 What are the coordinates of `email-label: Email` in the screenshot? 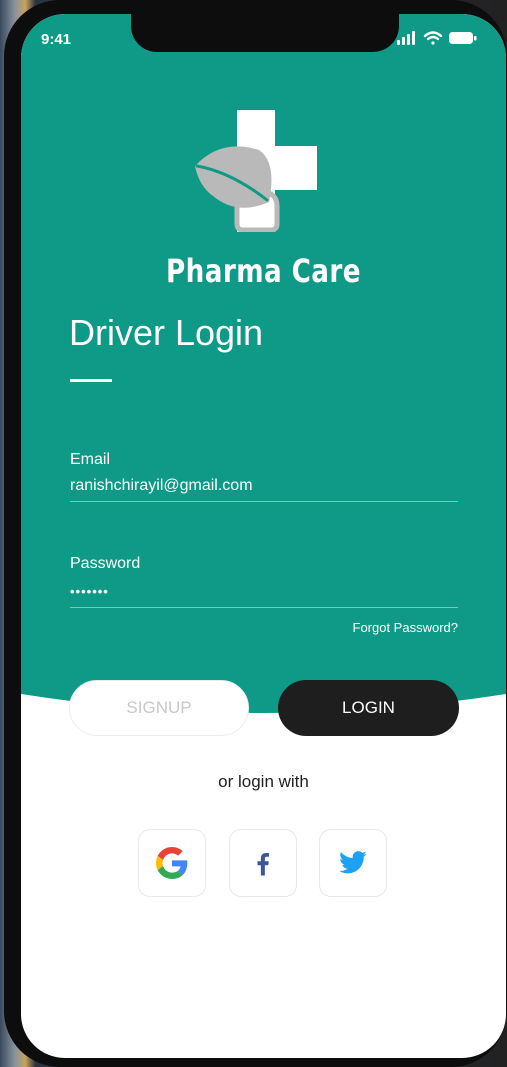 It's located at (90, 459).